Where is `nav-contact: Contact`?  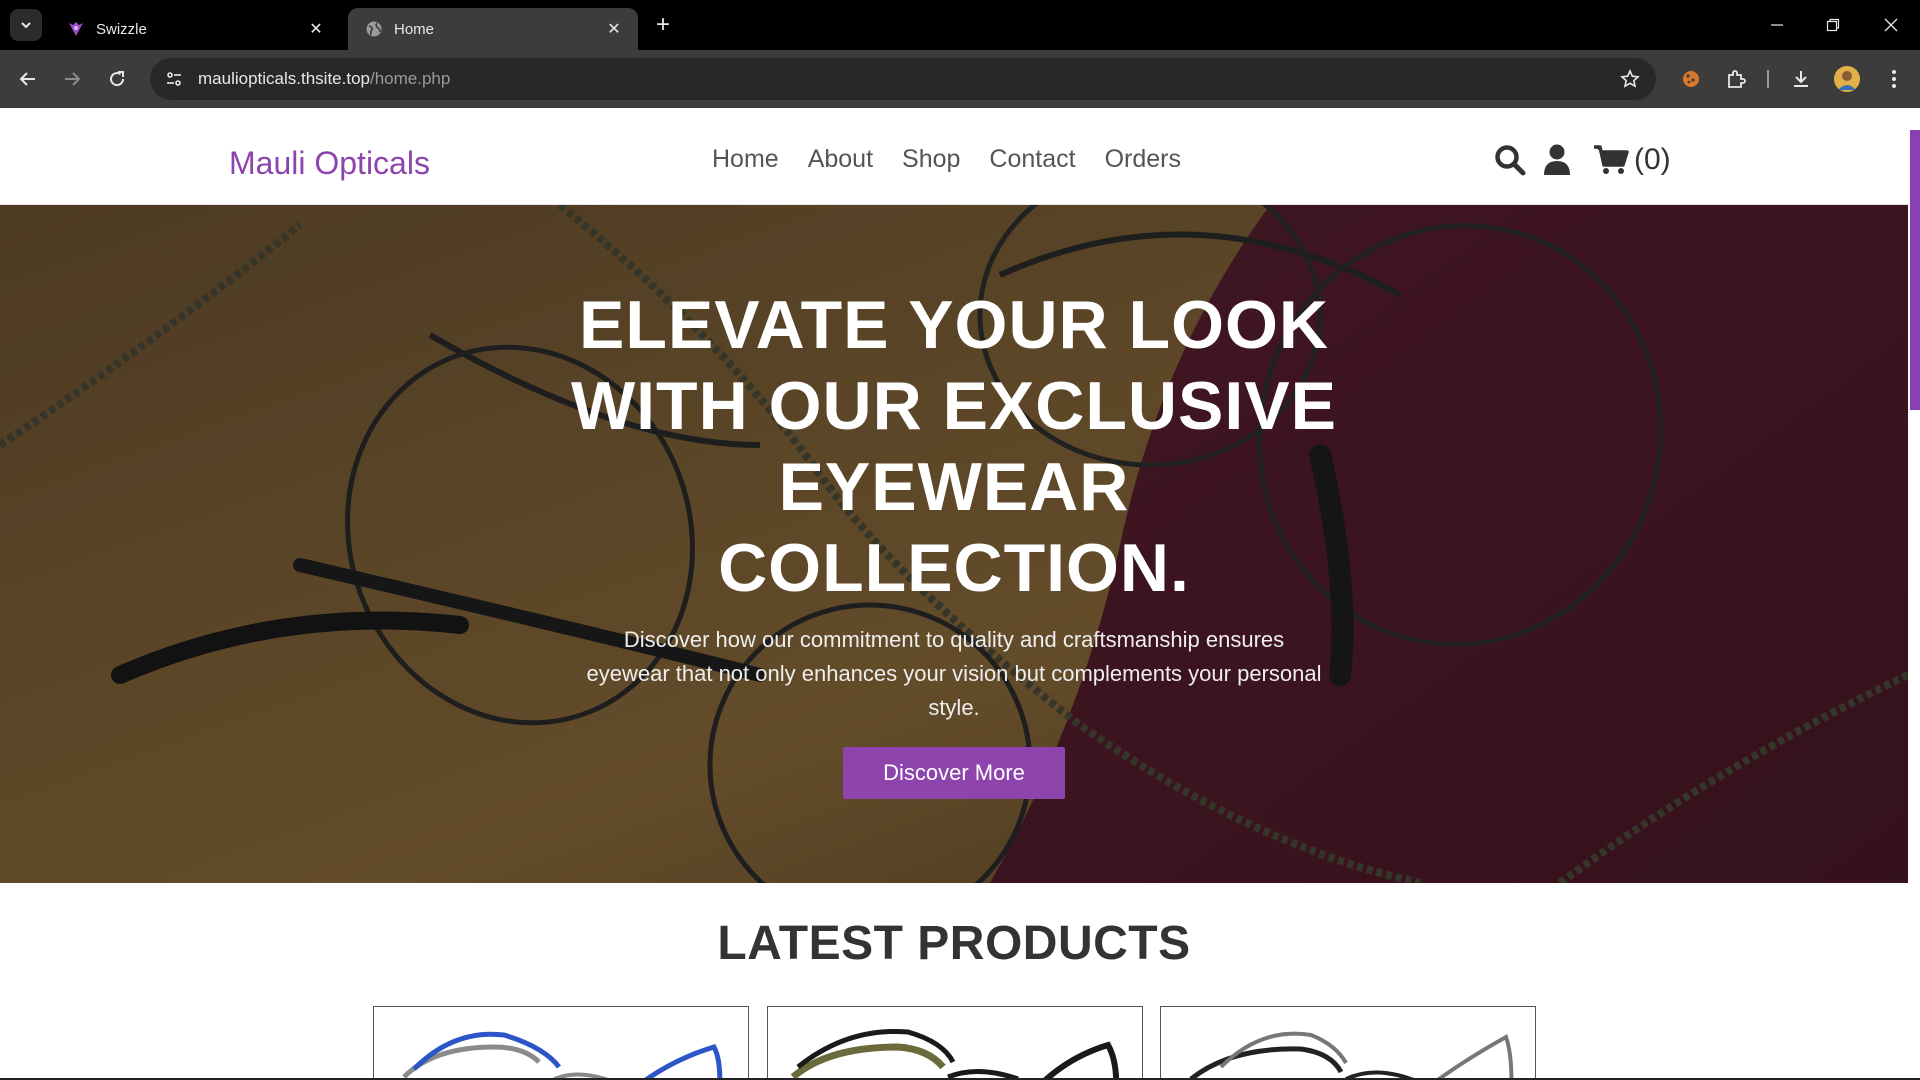 nav-contact: Contact is located at coordinates (1032, 159).